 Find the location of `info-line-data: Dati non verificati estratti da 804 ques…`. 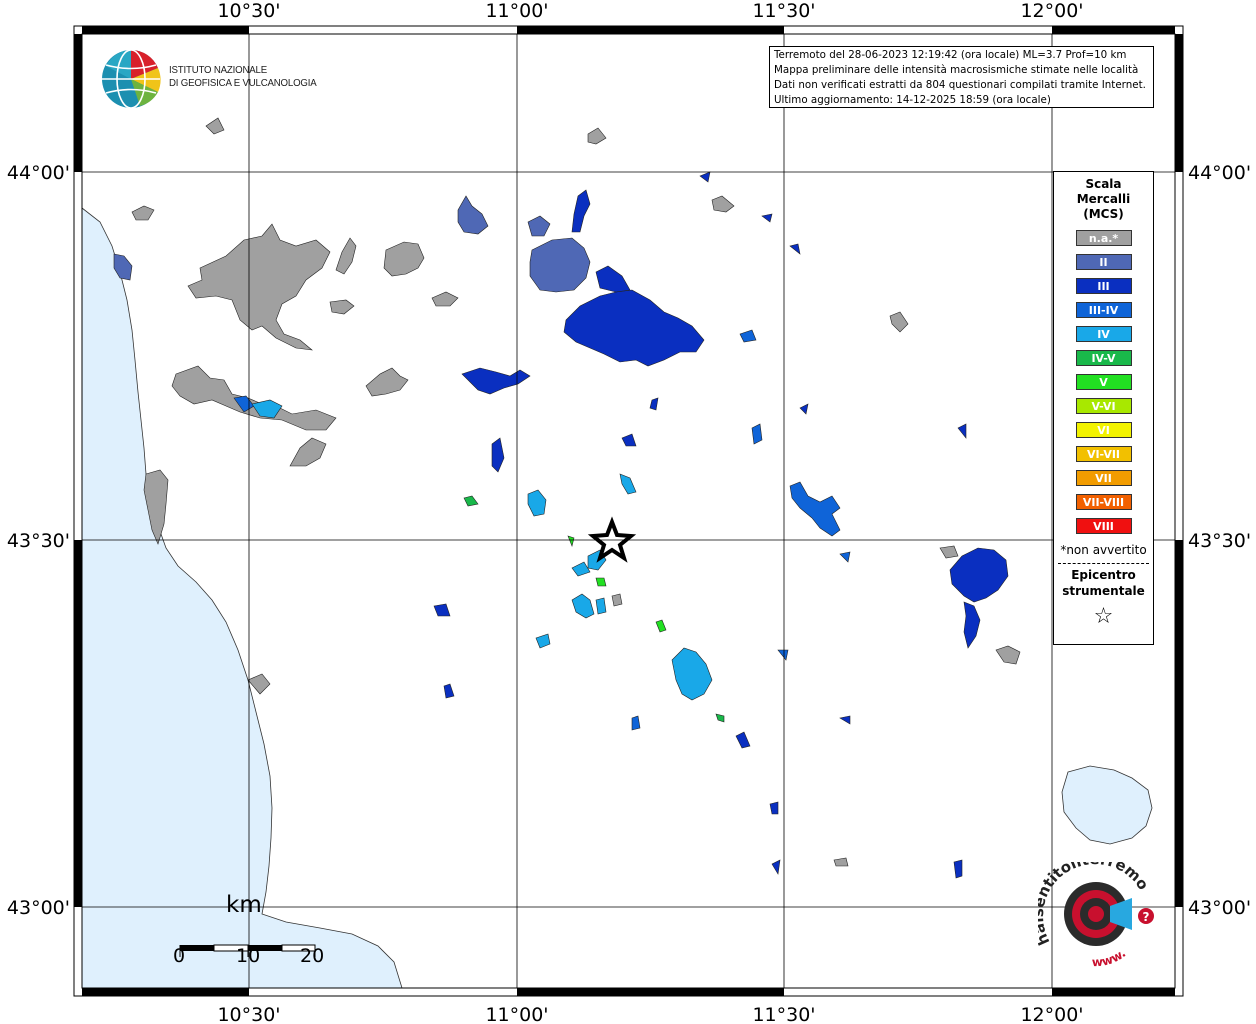

info-line-data: Dati non verificati estratti da 804 ques… is located at coordinates (960, 85).